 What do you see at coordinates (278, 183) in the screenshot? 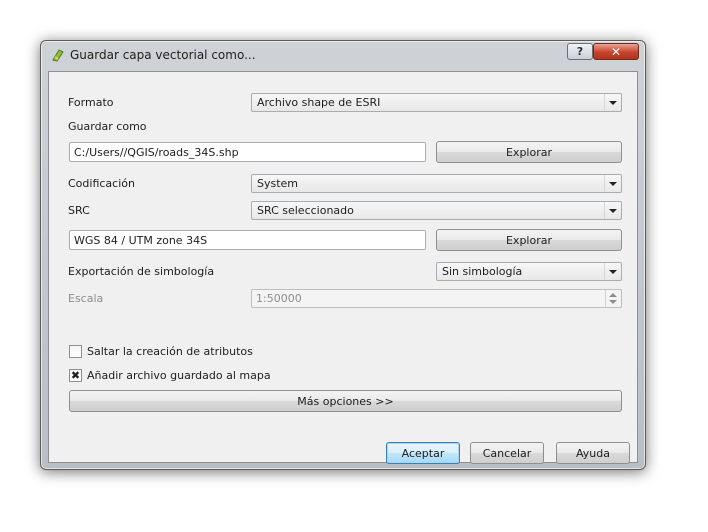
I see `encoding-value: System` at bounding box center [278, 183].